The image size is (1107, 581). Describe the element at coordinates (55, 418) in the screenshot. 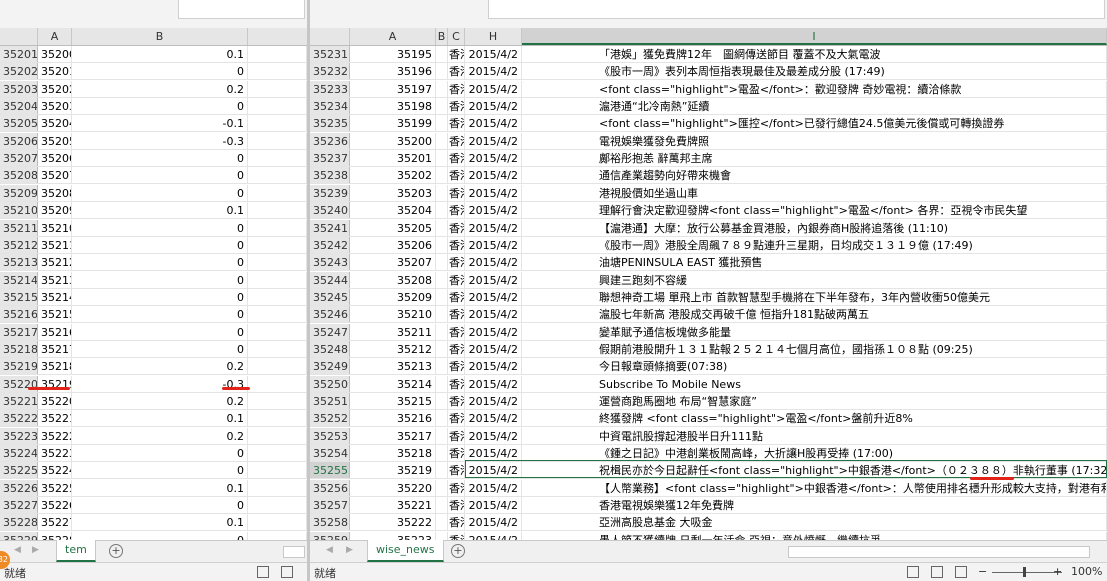

I see `cell-a: 35221` at that location.